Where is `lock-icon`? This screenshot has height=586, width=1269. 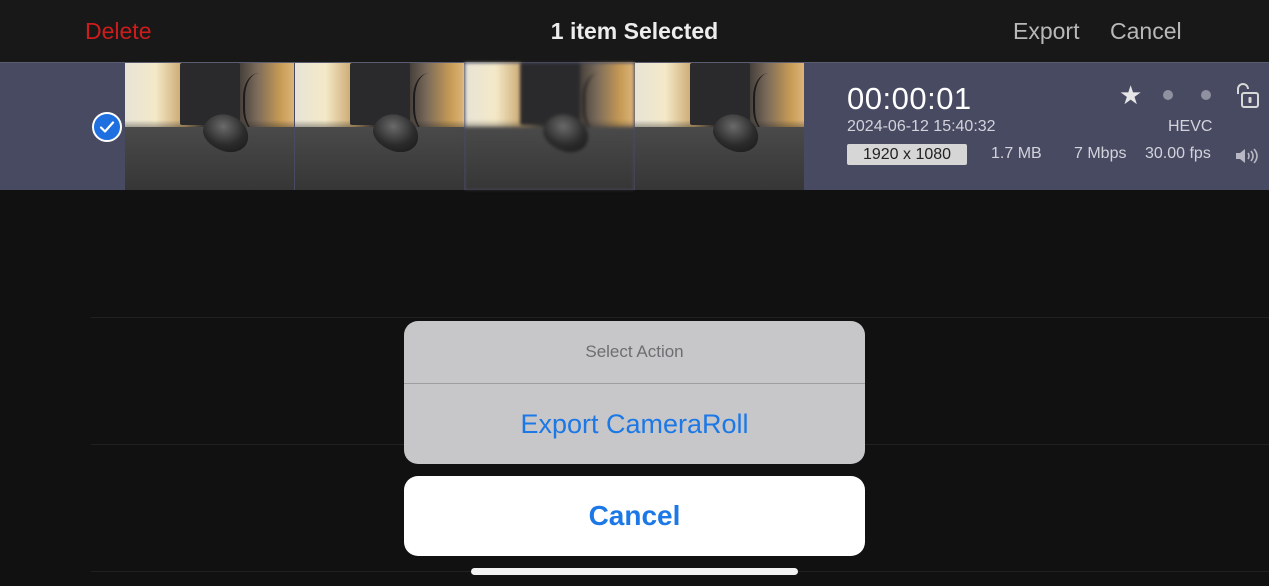 lock-icon is located at coordinates (1246, 95).